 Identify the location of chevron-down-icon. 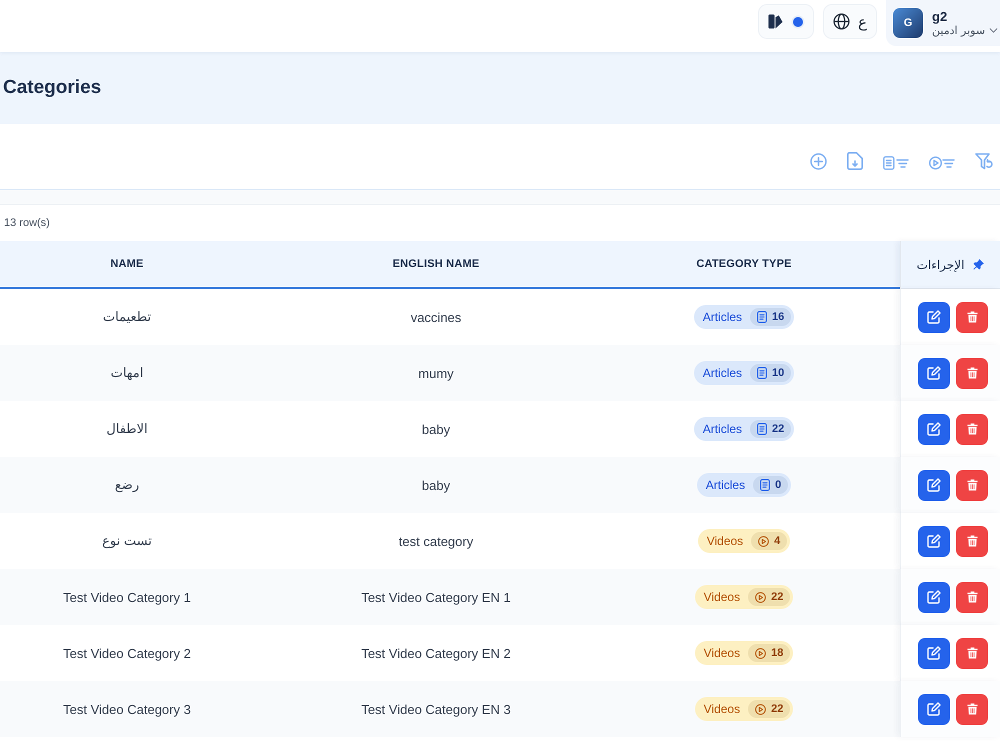
(993, 30).